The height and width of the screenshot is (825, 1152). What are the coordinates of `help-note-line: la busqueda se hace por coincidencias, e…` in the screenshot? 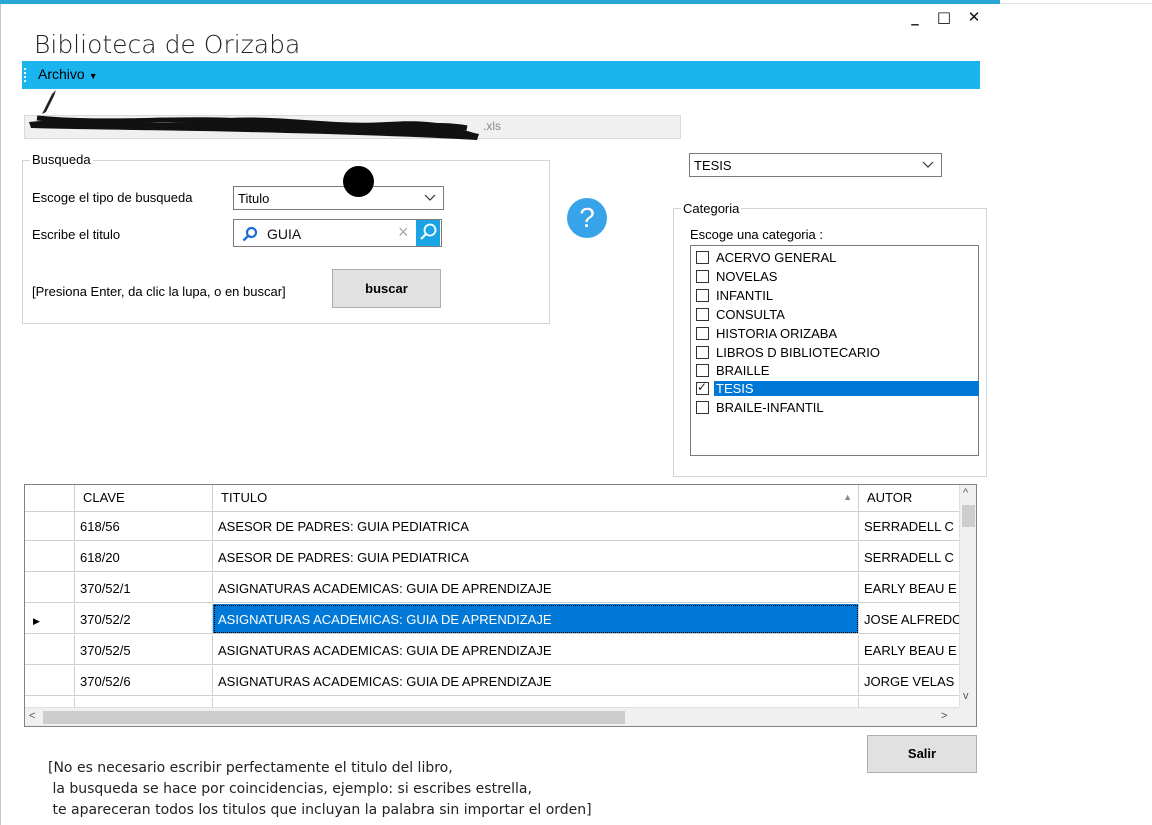 It's located at (290, 789).